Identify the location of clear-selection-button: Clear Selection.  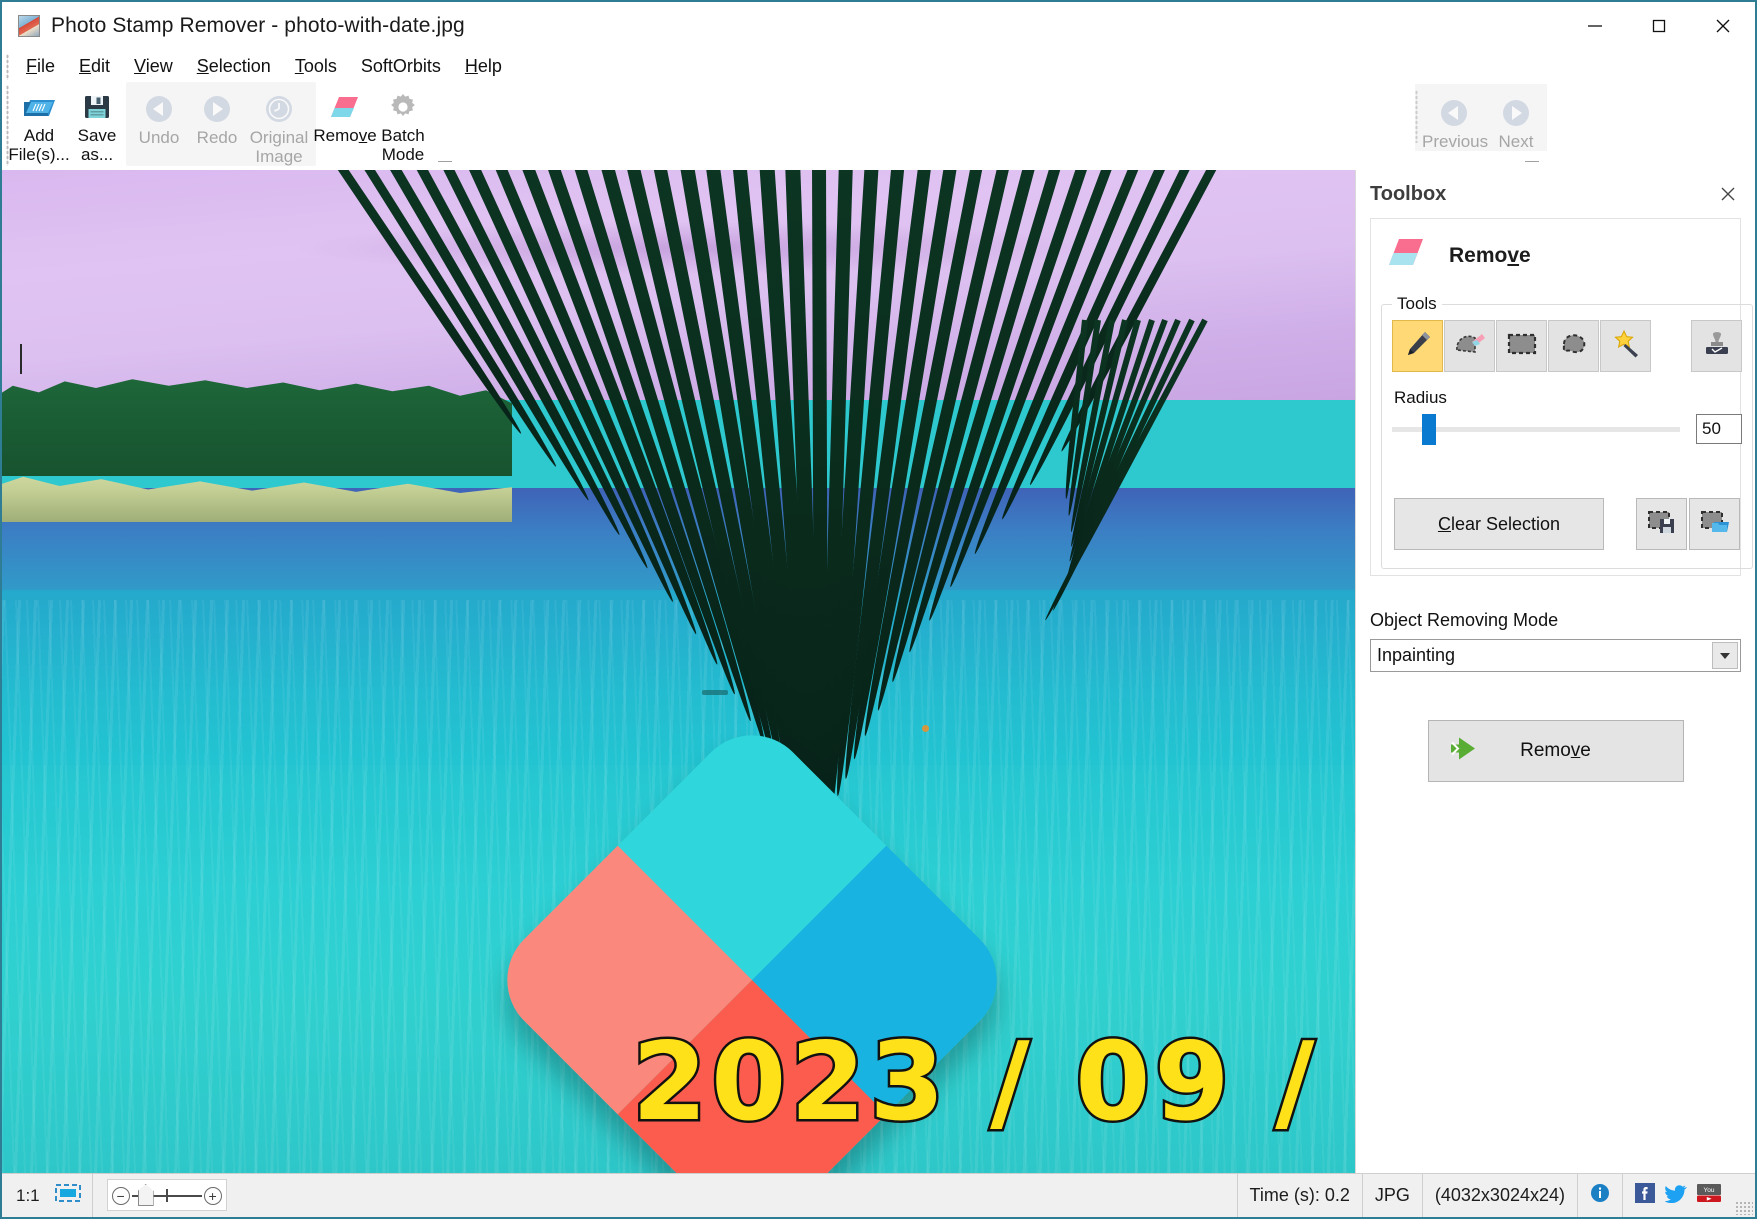
(1499, 524).